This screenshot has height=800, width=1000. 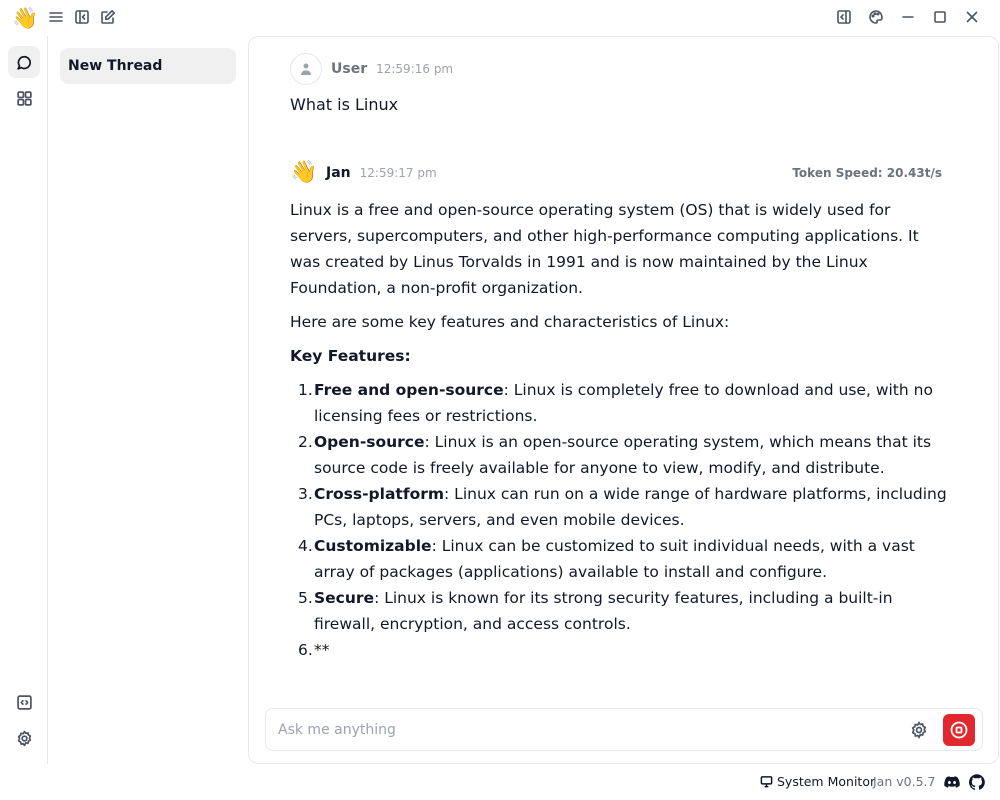 I want to click on chat-bubble-icon, so click(x=23, y=62).